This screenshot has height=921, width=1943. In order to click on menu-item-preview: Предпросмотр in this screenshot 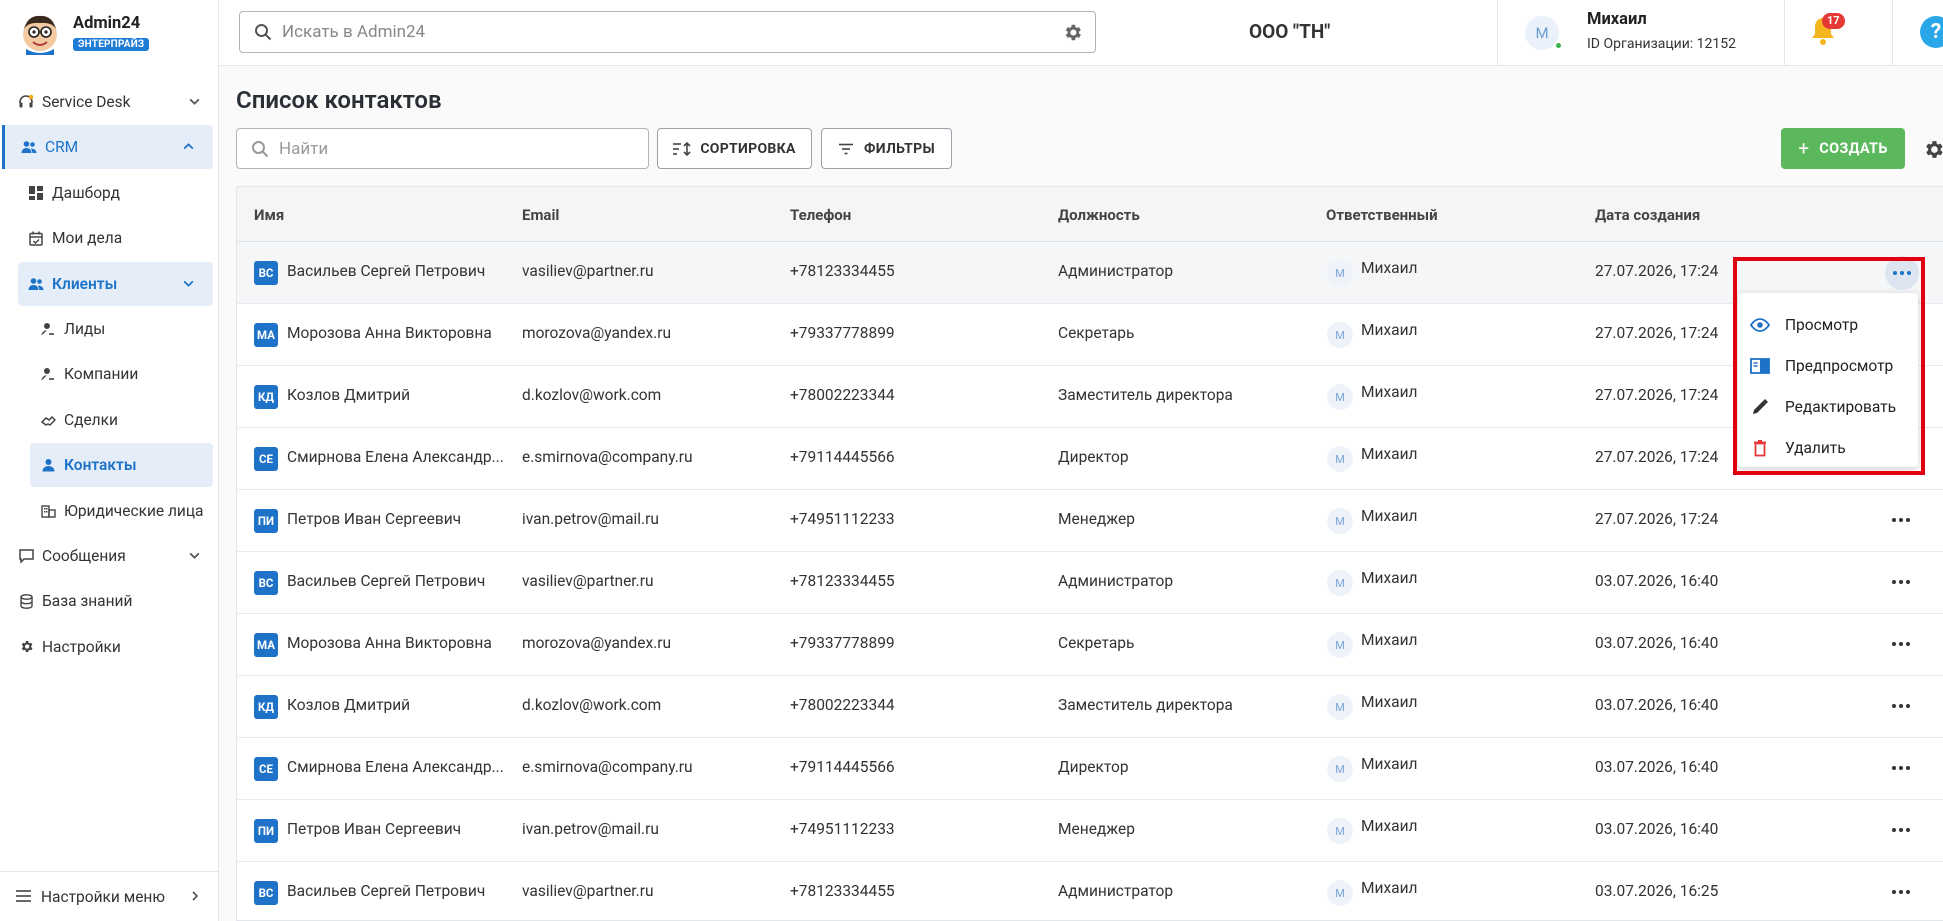, I will do `click(1828, 366)`.